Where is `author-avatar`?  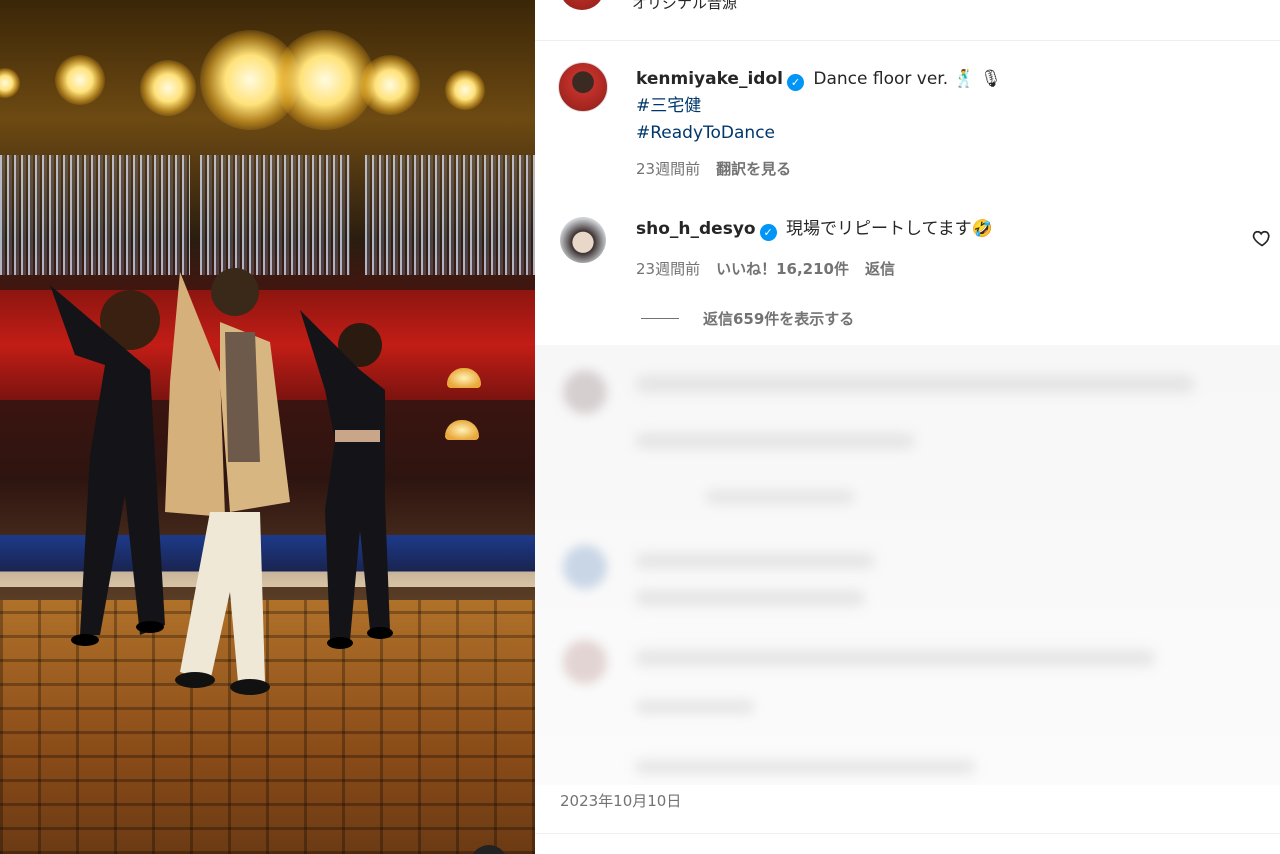
author-avatar is located at coordinates (582, 5).